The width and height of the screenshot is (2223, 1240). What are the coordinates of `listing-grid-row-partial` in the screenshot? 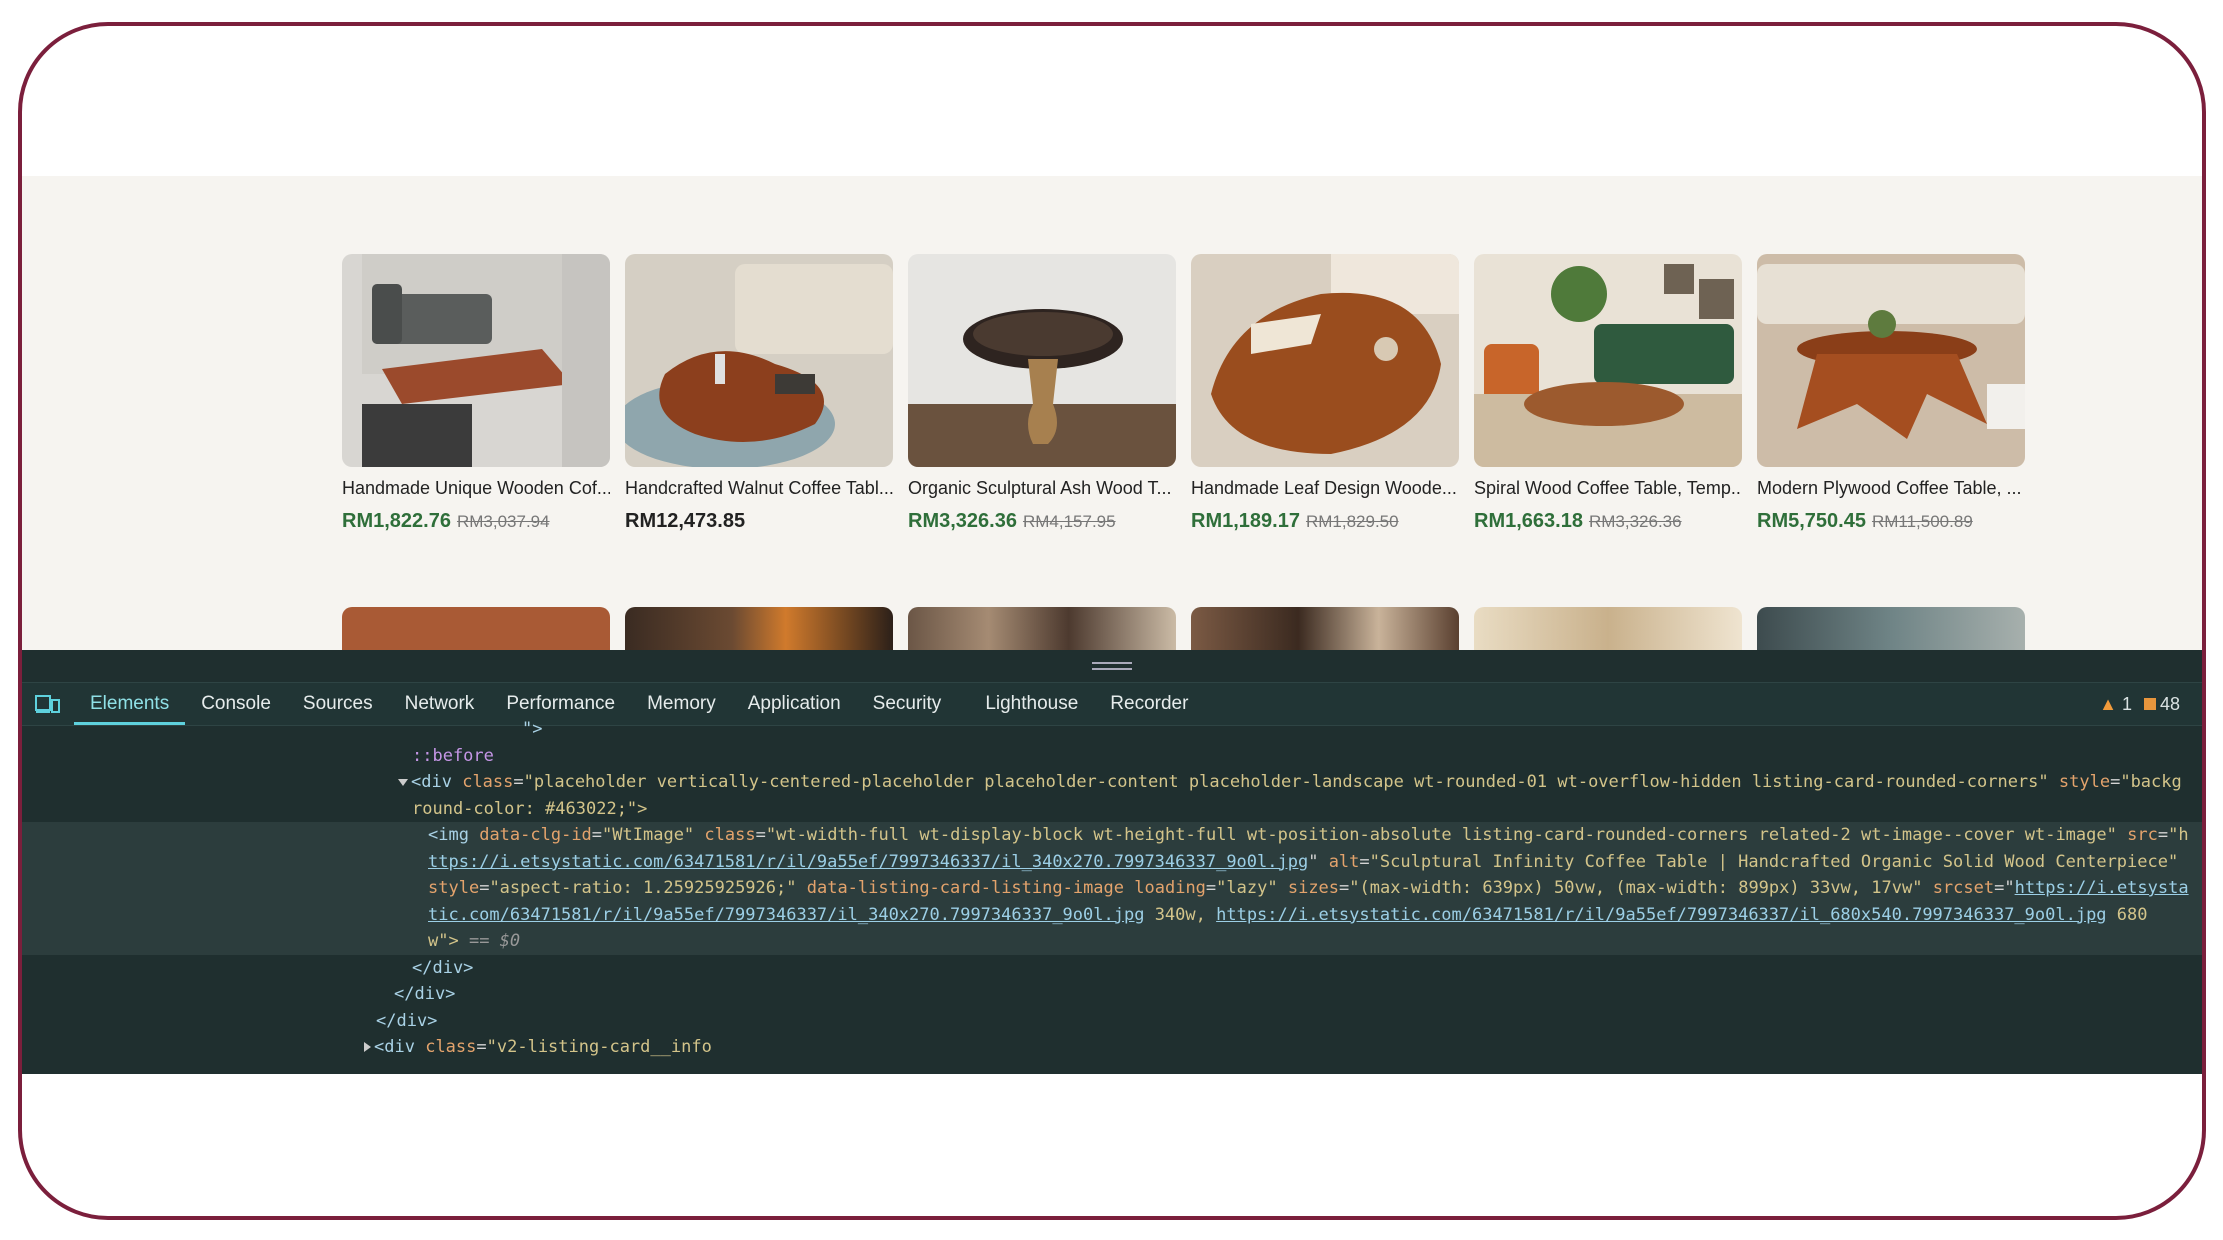 It's located at (1183, 628).